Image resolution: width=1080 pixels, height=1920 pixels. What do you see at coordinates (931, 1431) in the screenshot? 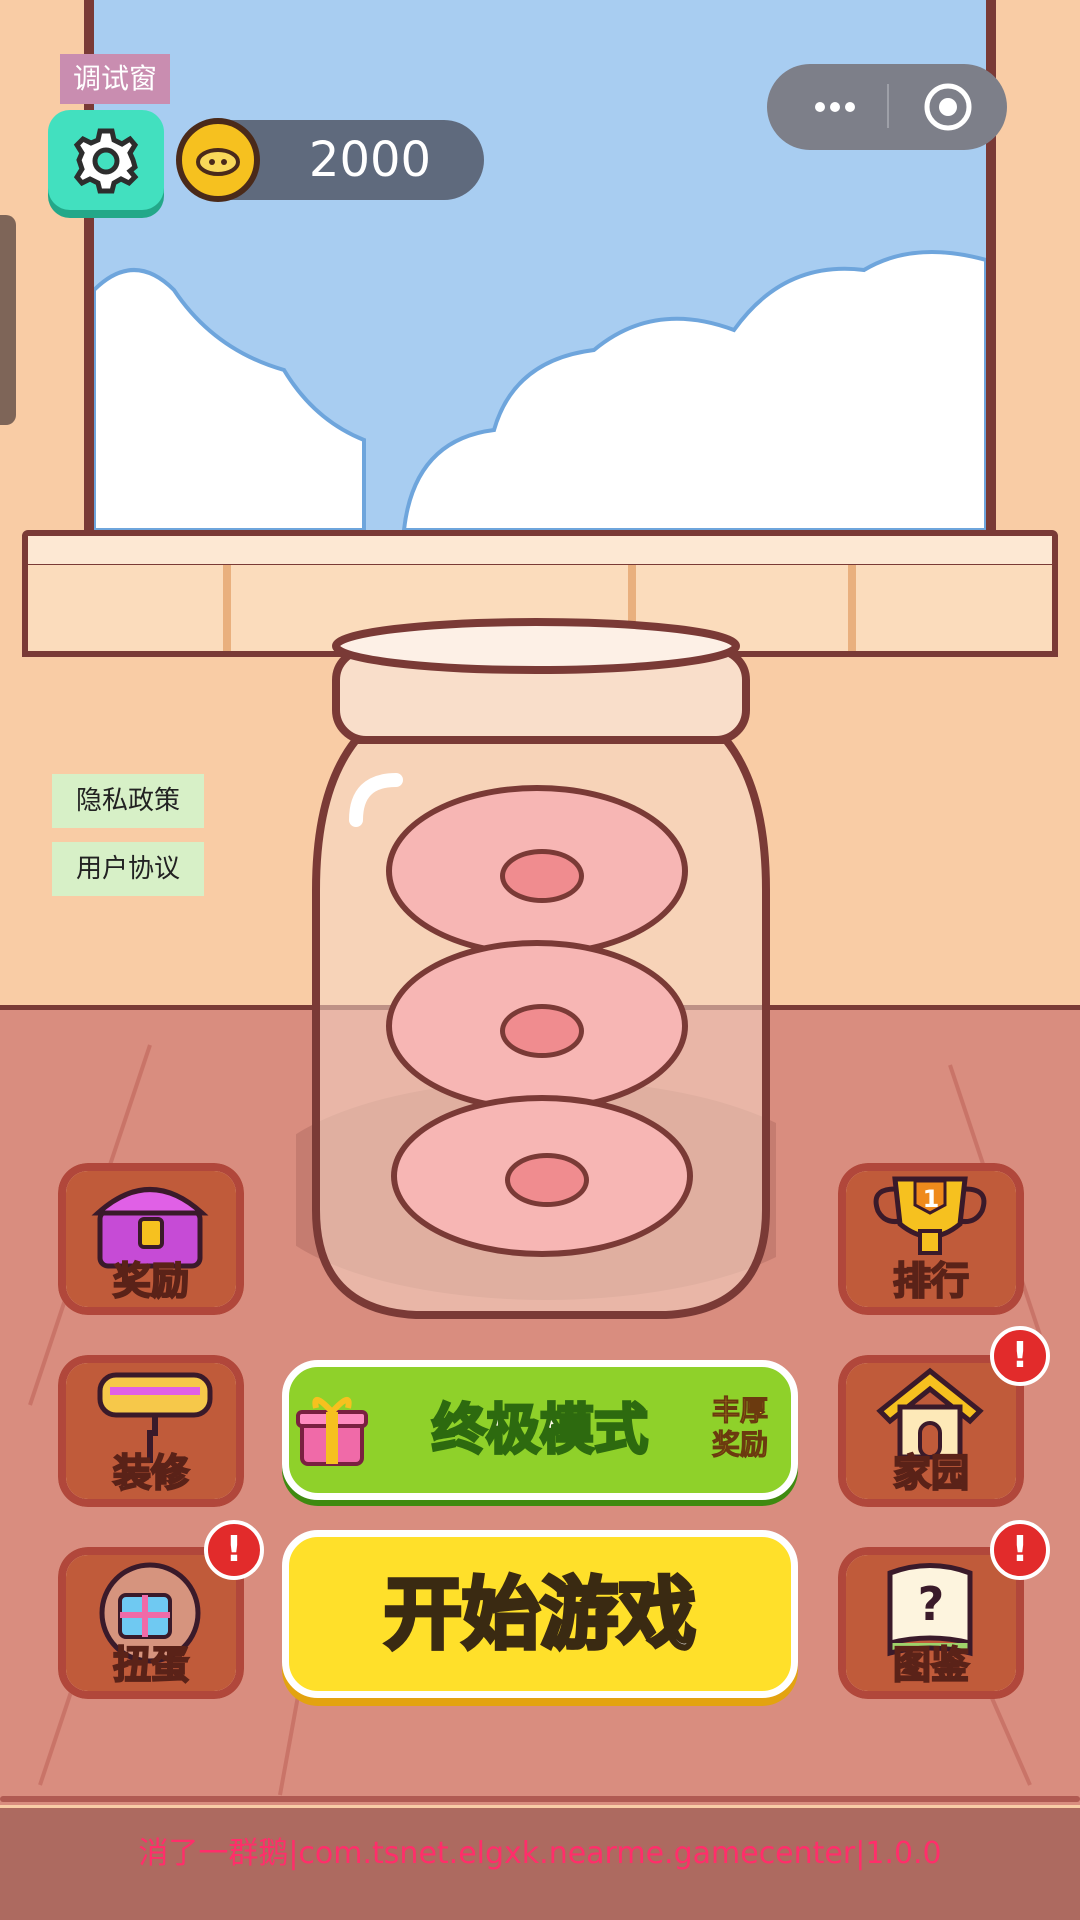
I see `home-button: 家园` at bounding box center [931, 1431].